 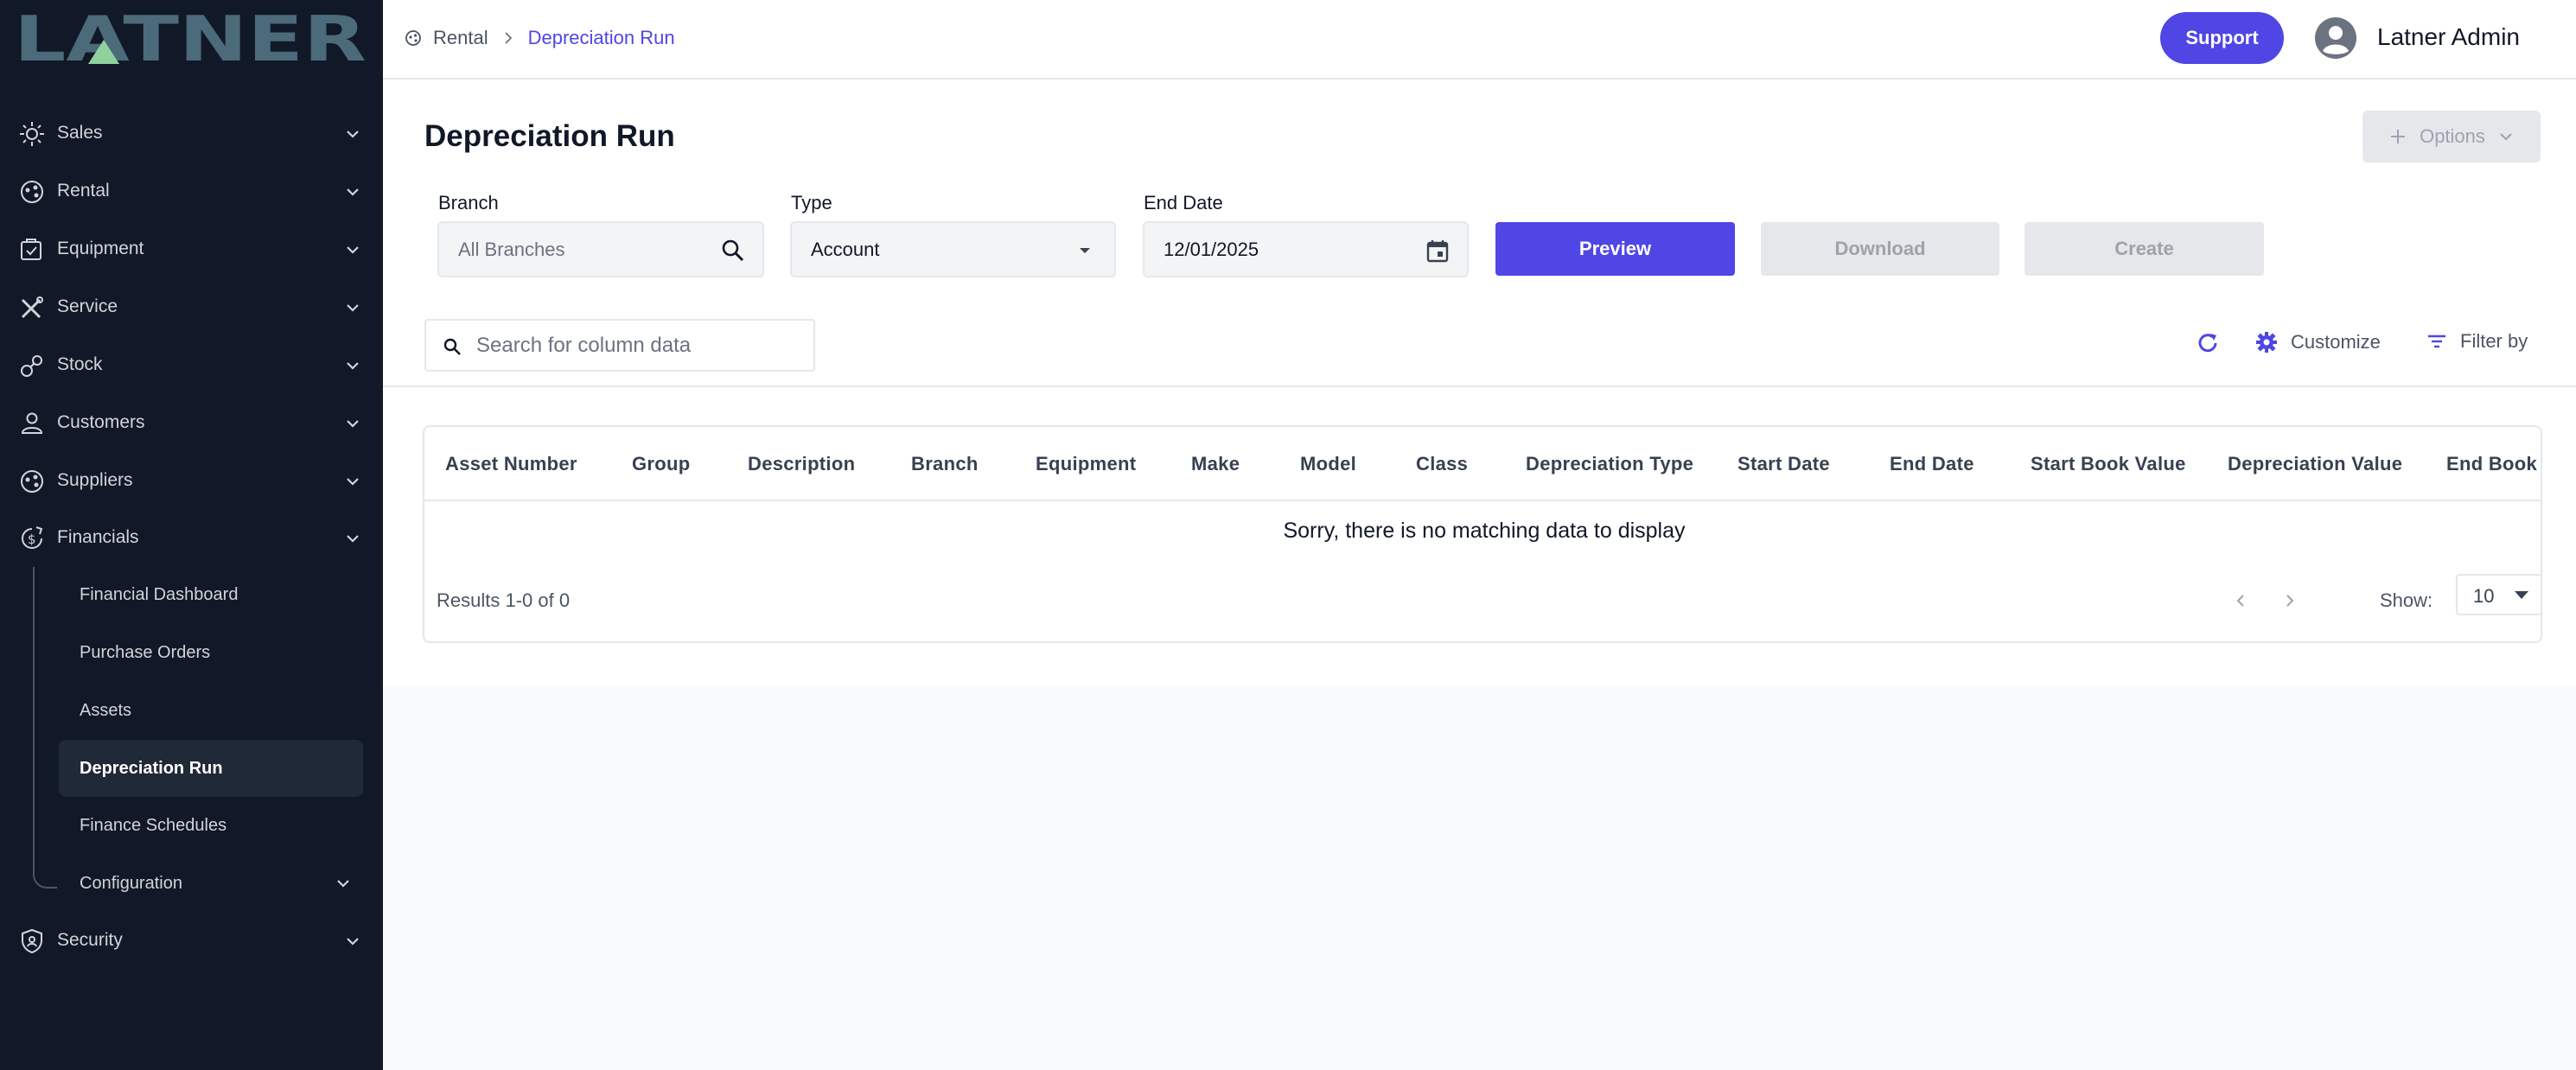 What do you see at coordinates (2493, 464) in the screenshot?
I see `column-header-end-book-value: End Book Value` at bounding box center [2493, 464].